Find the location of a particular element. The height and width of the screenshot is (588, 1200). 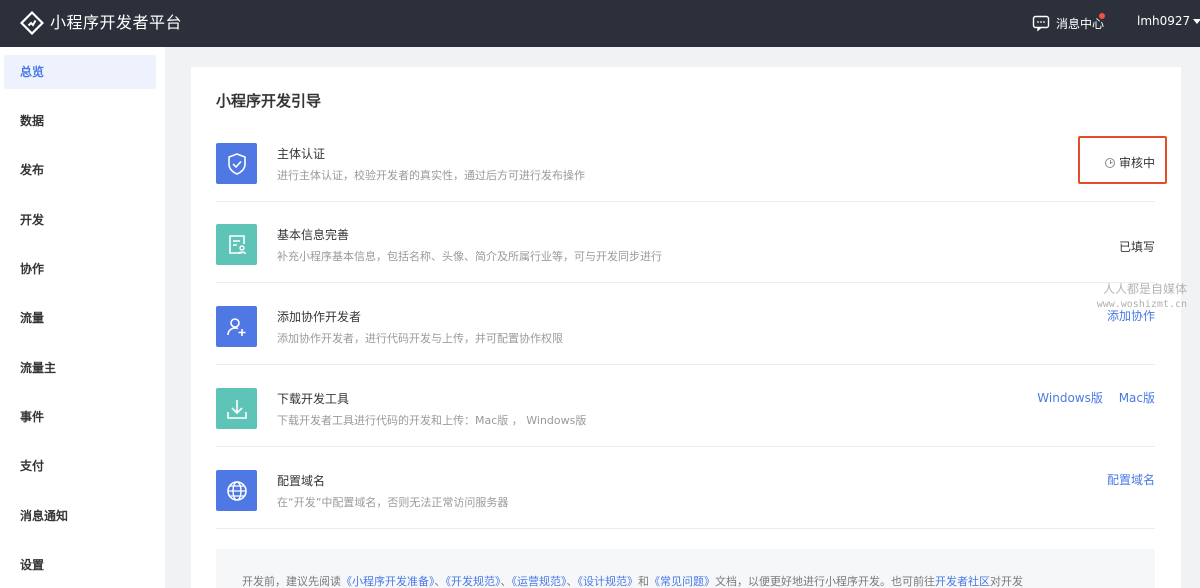

app-logo-icon is located at coordinates (32, 23).